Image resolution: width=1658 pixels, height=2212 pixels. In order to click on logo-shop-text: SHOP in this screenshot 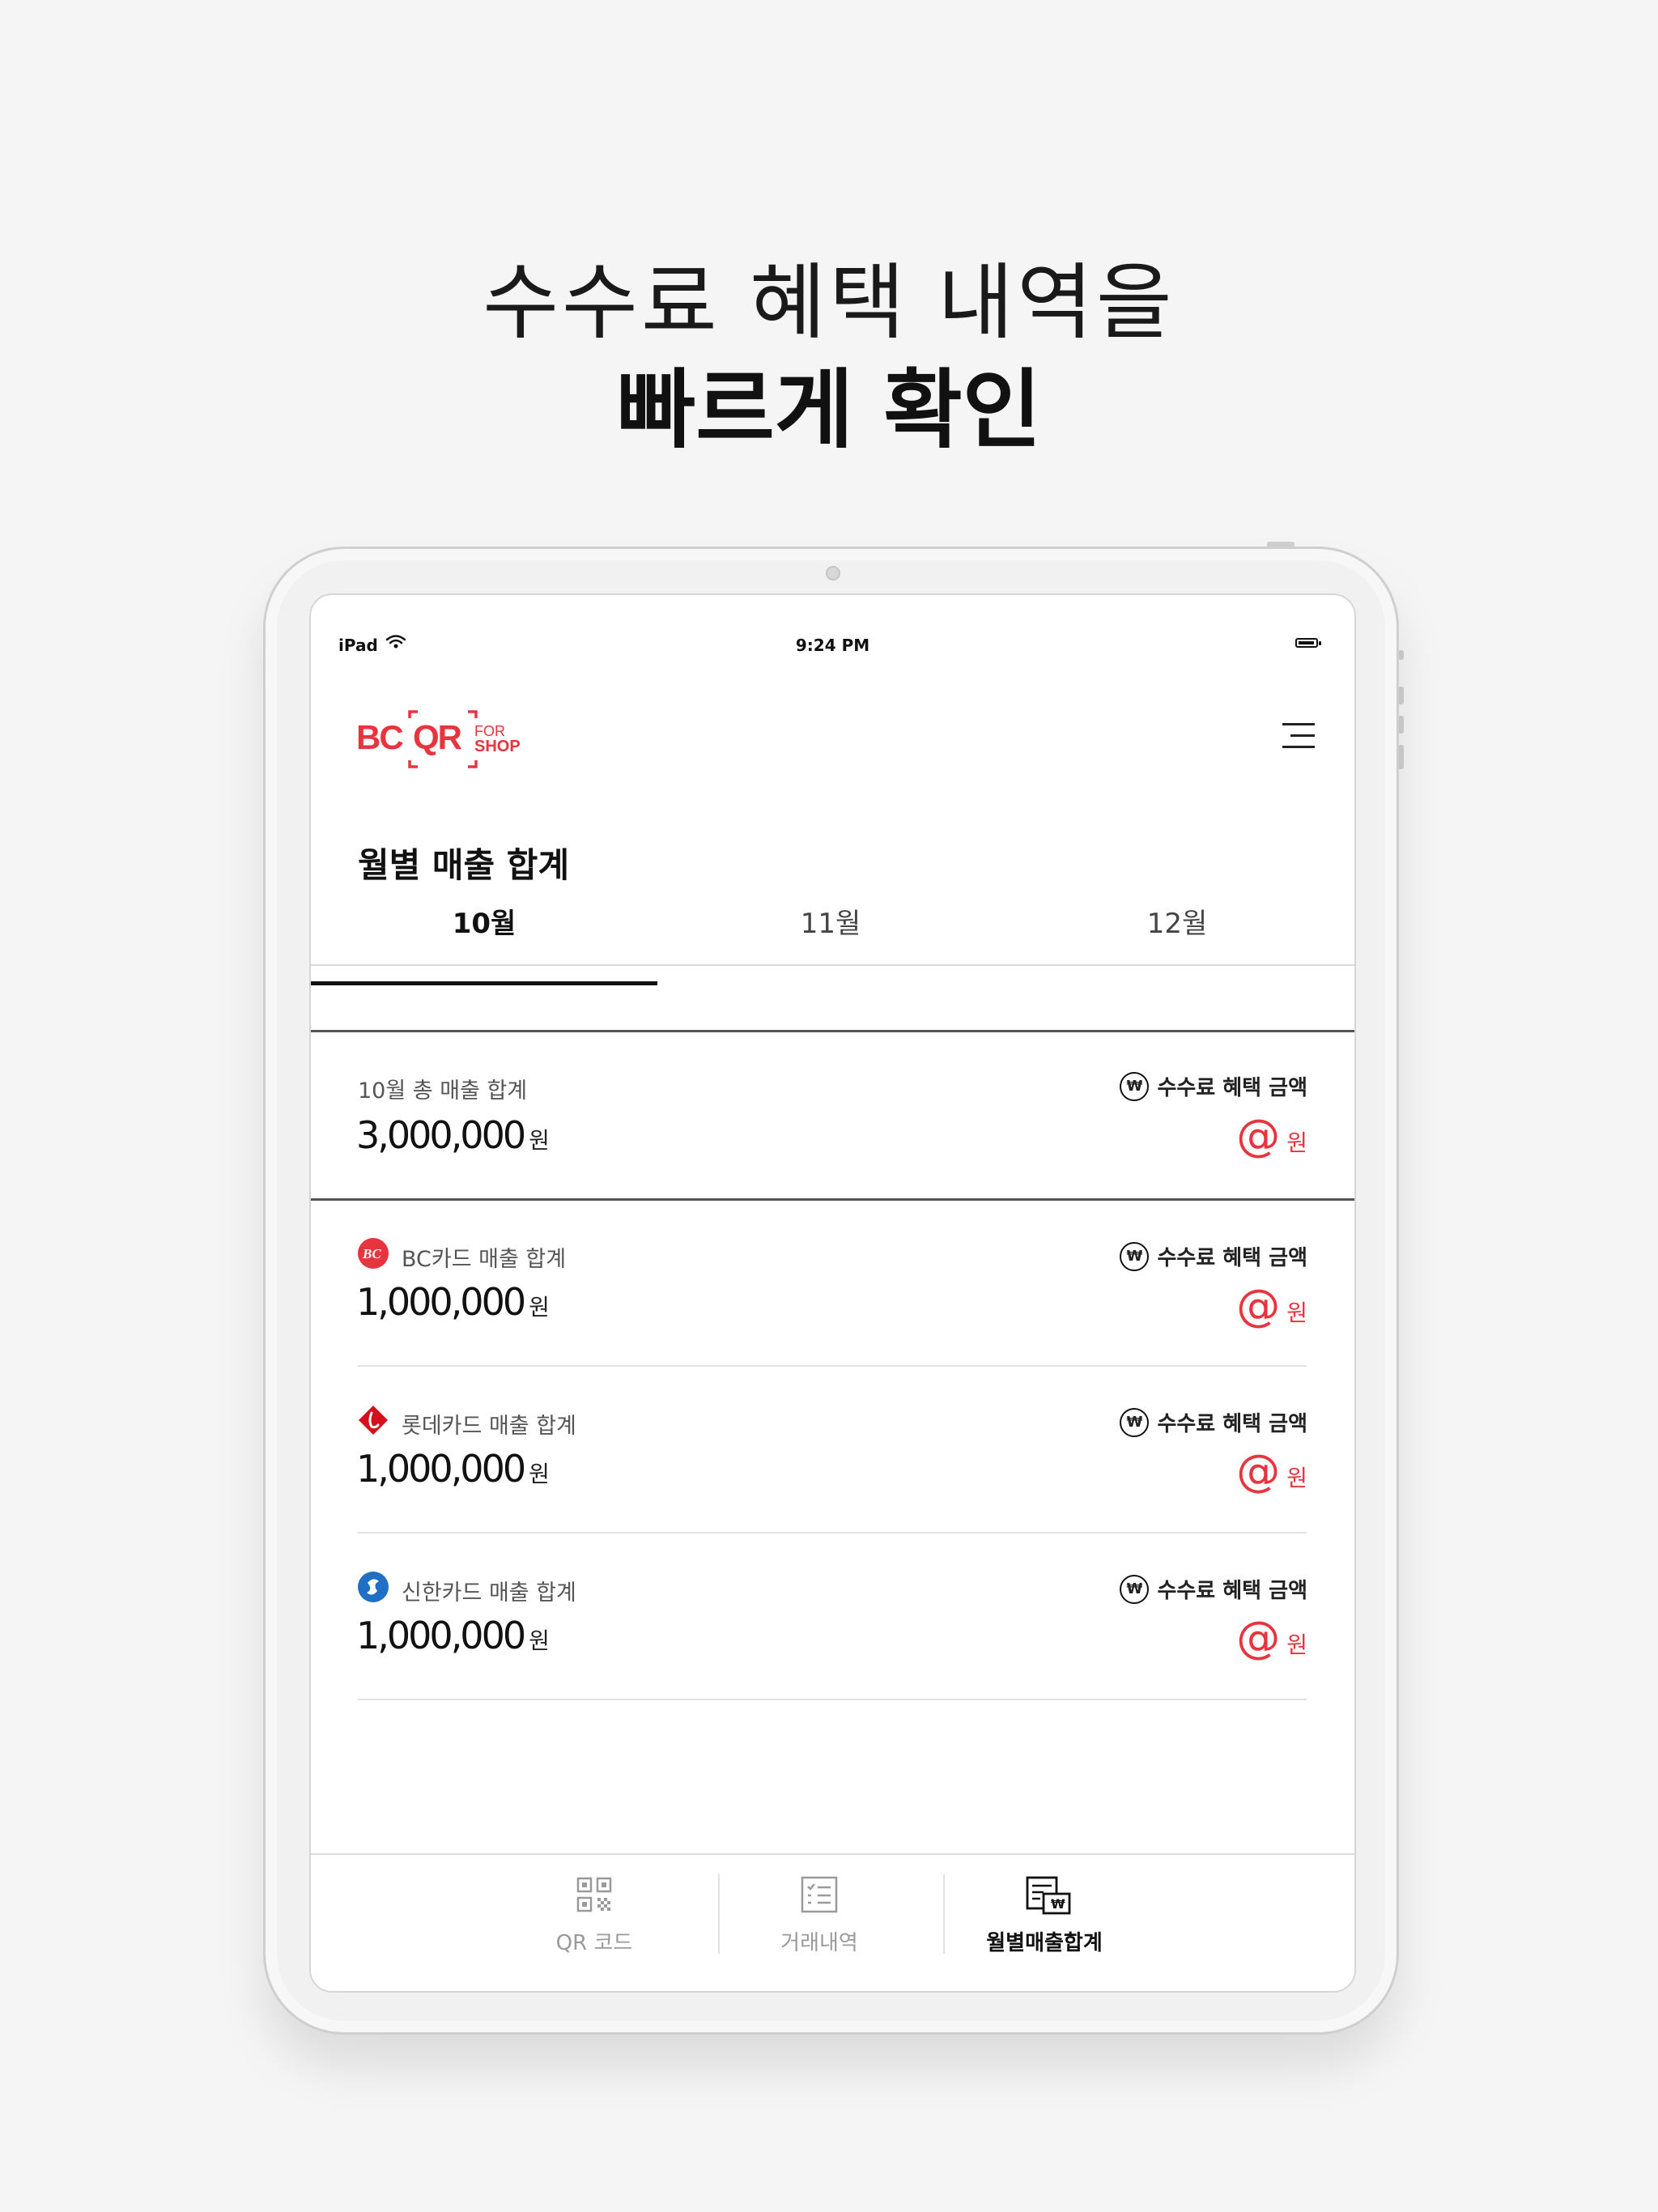, I will do `click(497, 747)`.